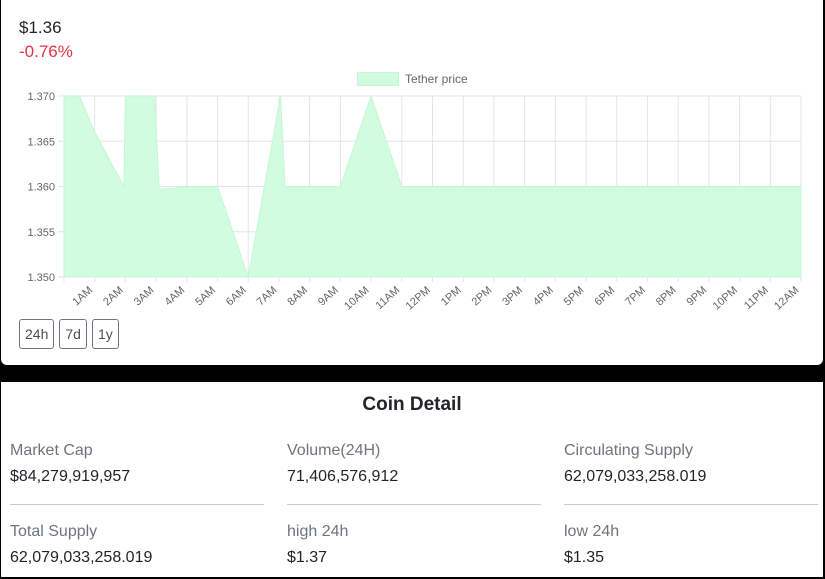 This screenshot has height=579, width=825. I want to click on stat-market-cap: Market Cap $84,279,919,957, so click(137, 464).